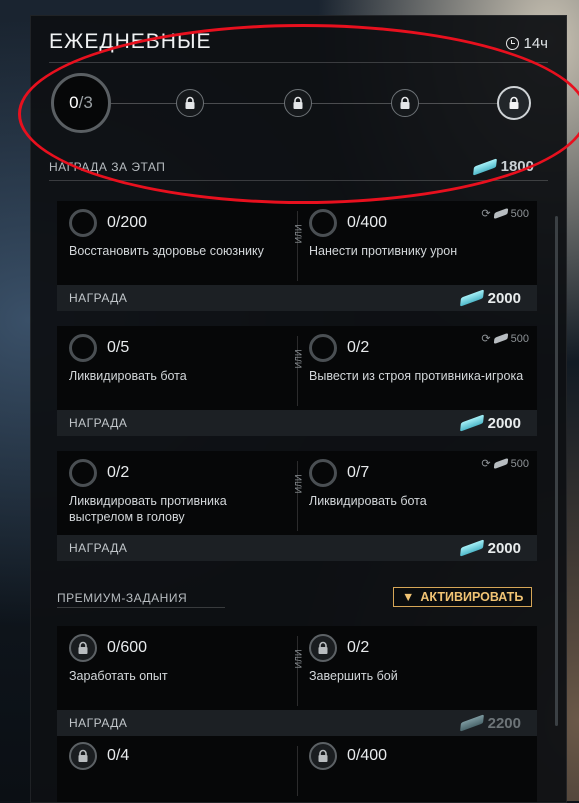 The width and height of the screenshot is (579, 803). What do you see at coordinates (536, 43) in the screenshot?
I see `timer-value: 14ч` at bounding box center [536, 43].